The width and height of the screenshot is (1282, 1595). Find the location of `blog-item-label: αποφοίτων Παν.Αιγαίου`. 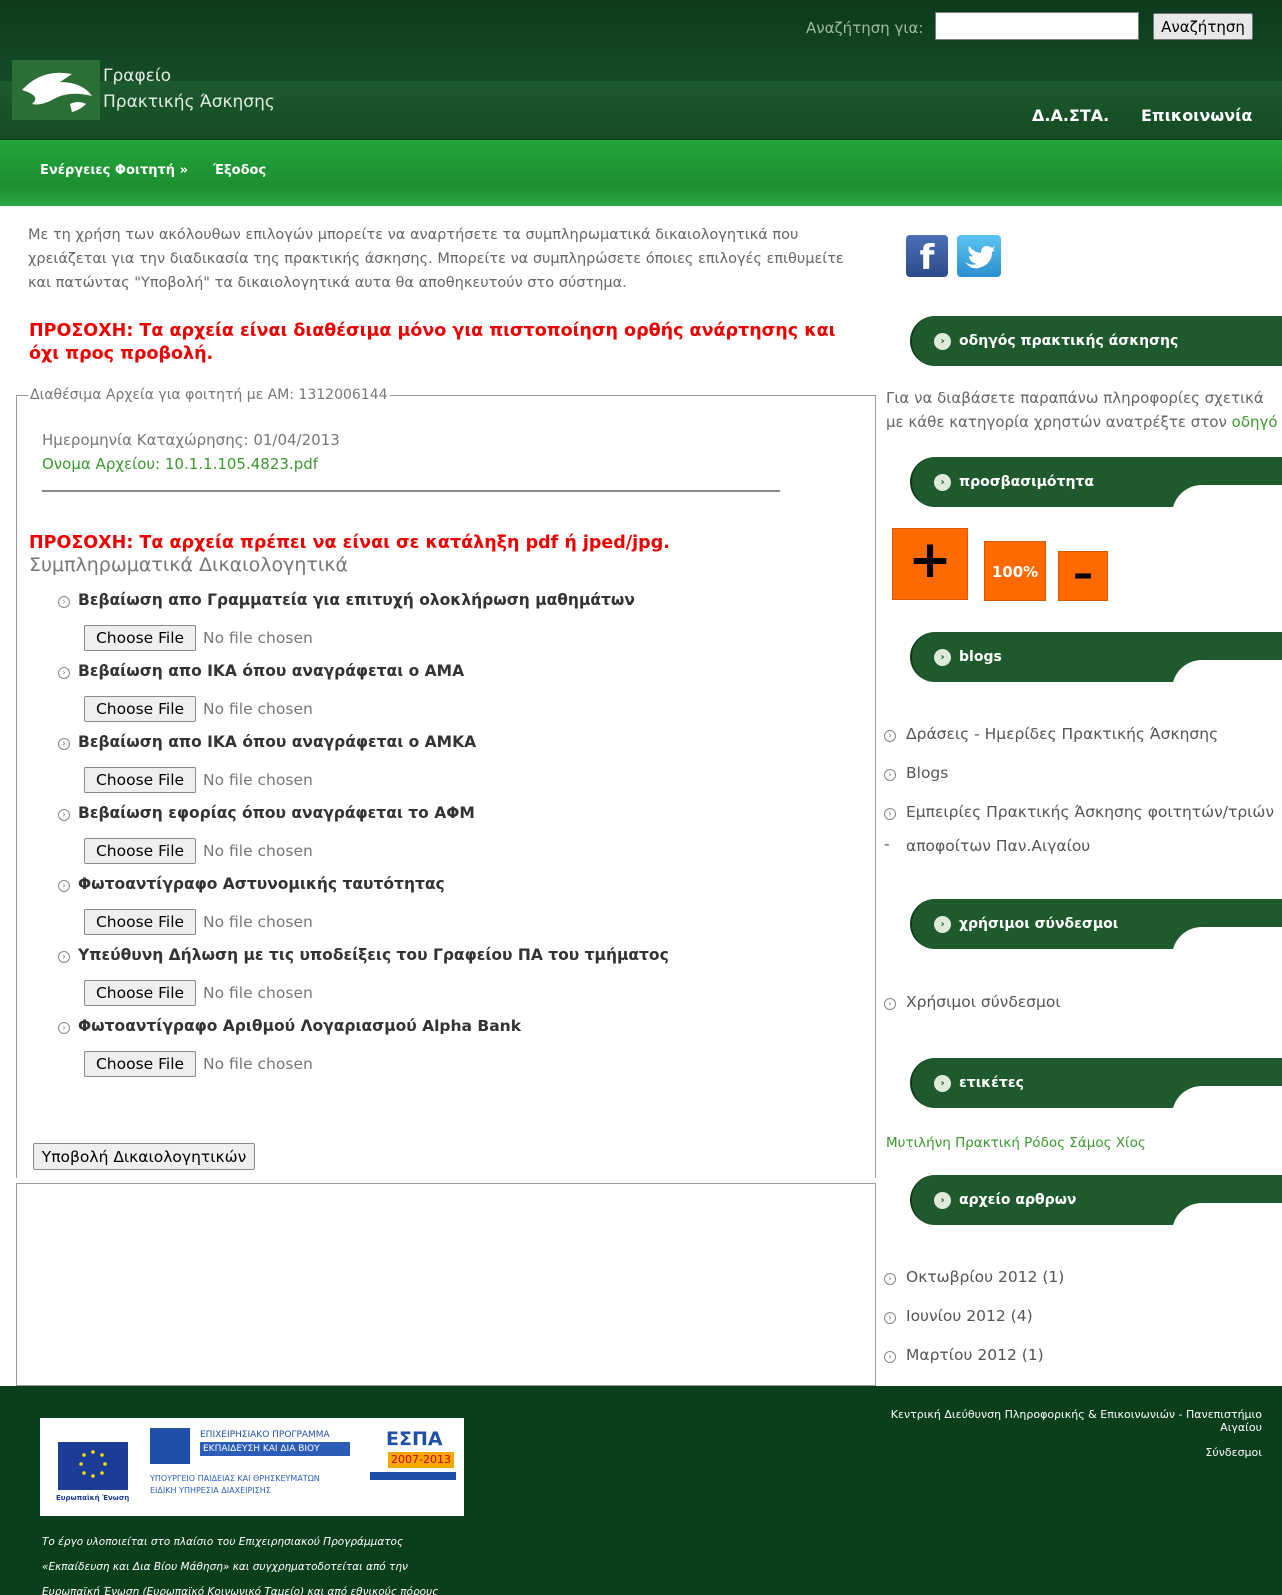

blog-item-label: αποφοίτων Παν.Αιγαίου is located at coordinates (998, 846).